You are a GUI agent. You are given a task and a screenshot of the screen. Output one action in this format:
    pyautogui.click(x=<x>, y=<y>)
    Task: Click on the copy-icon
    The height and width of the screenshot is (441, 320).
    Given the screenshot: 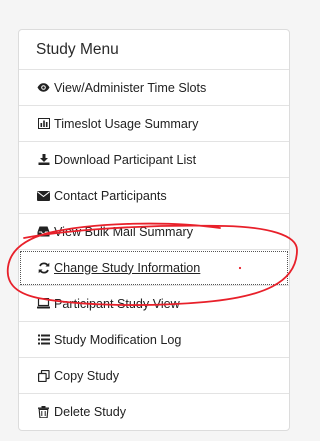 What is the action you would take?
    pyautogui.click(x=43, y=375)
    